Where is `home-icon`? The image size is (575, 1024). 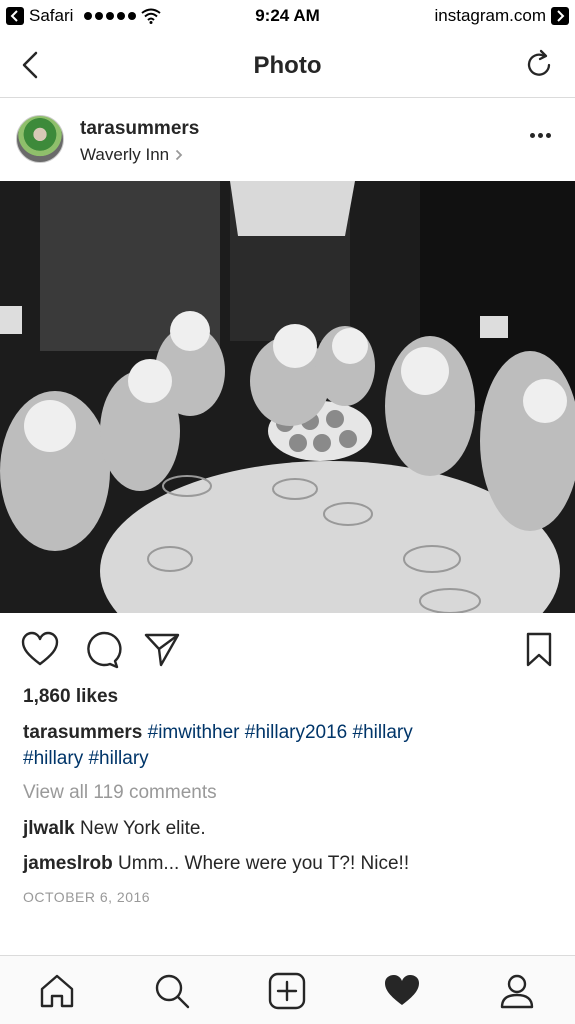 home-icon is located at coordinates (57, 991).